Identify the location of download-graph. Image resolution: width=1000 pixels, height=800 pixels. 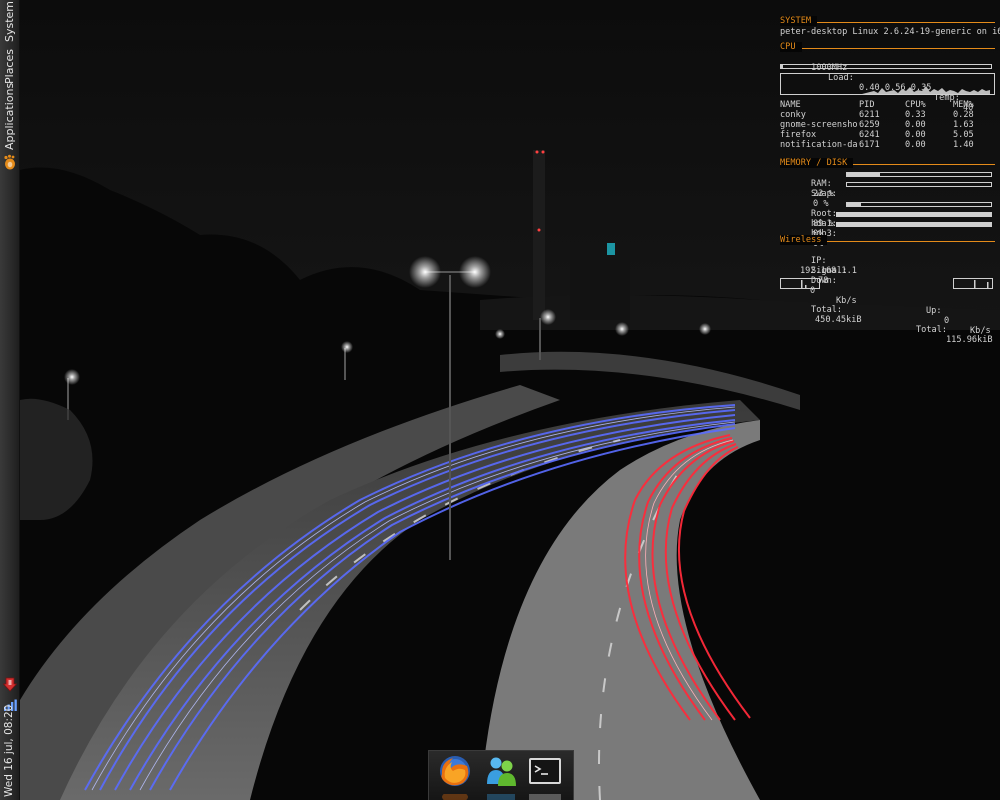
(800, 283).